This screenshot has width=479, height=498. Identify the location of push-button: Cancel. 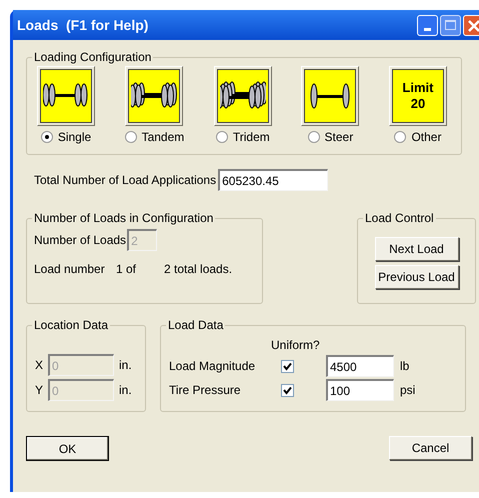
(430, 448).